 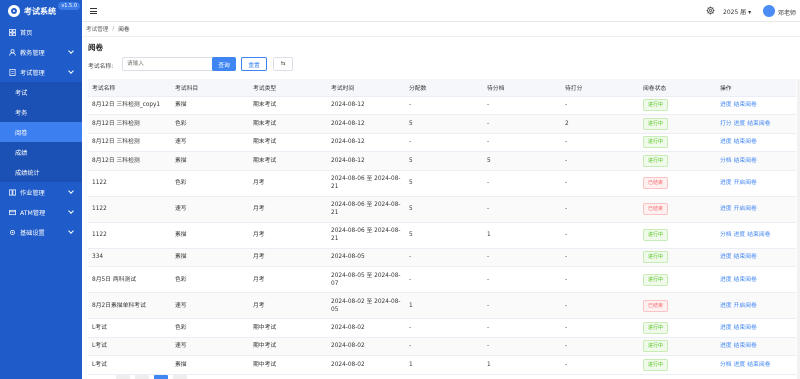 I want to click on cell-actions: 分档 进度 结束阅卷, so click(x=756, y=365).